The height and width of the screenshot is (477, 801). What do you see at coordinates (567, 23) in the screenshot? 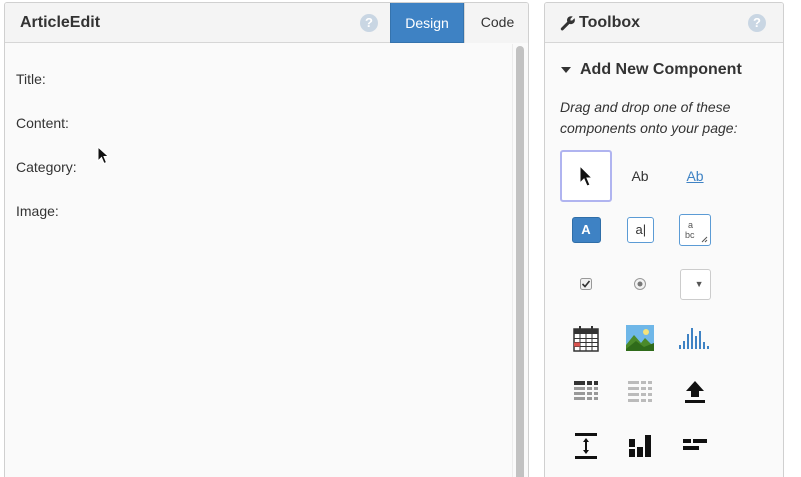
I see `wrench-icon` at bounding box center [567, 23].